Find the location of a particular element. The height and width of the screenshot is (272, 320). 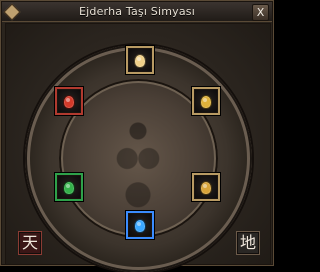

close-icon: X is located at coordinates (260, 12).